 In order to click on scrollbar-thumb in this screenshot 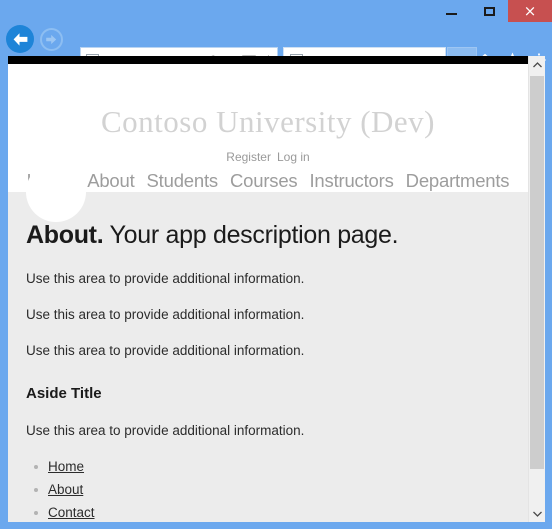, I will do `click(537, 272)`.